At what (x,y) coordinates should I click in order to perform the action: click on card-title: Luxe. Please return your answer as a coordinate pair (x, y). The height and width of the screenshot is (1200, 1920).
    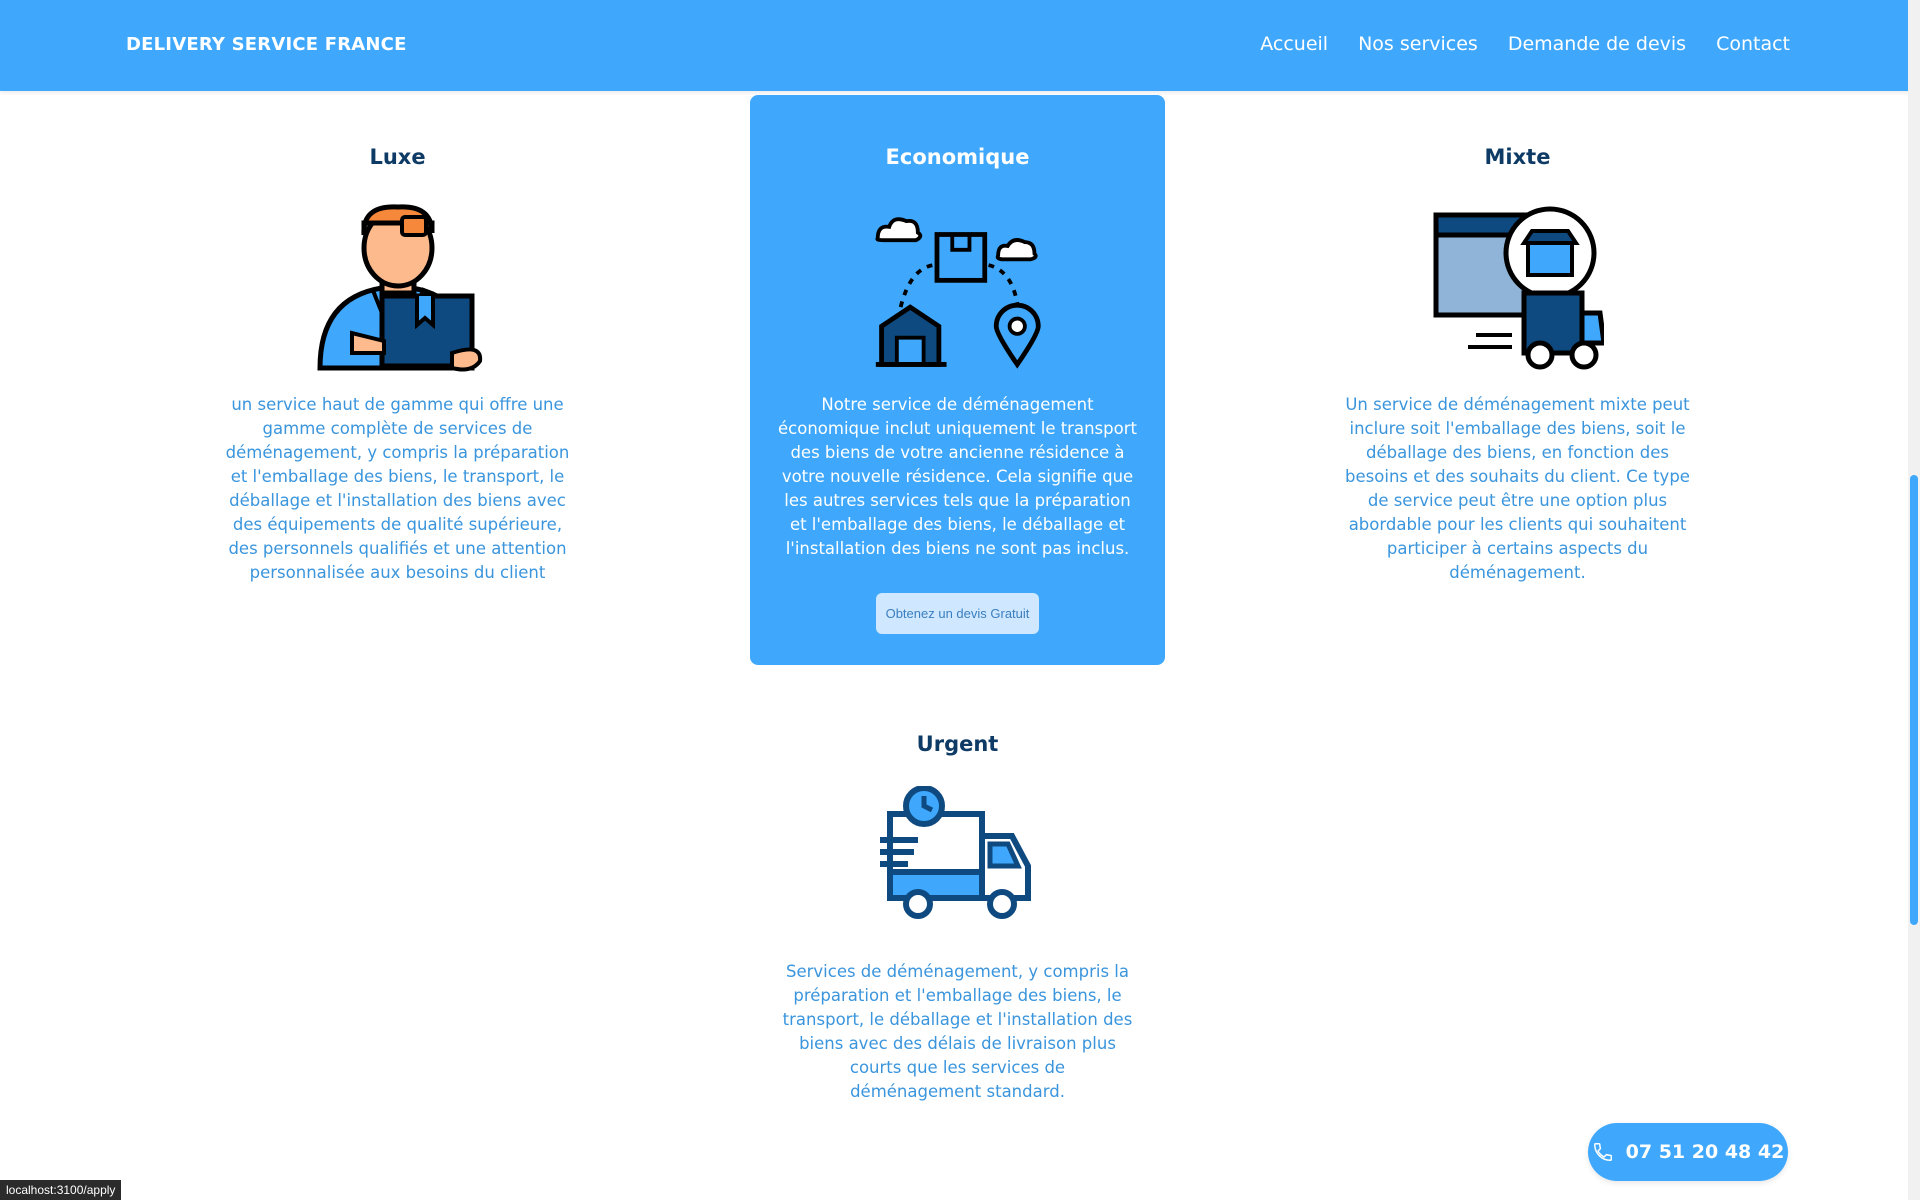
    Looking at the image, I should click on (397, 157).